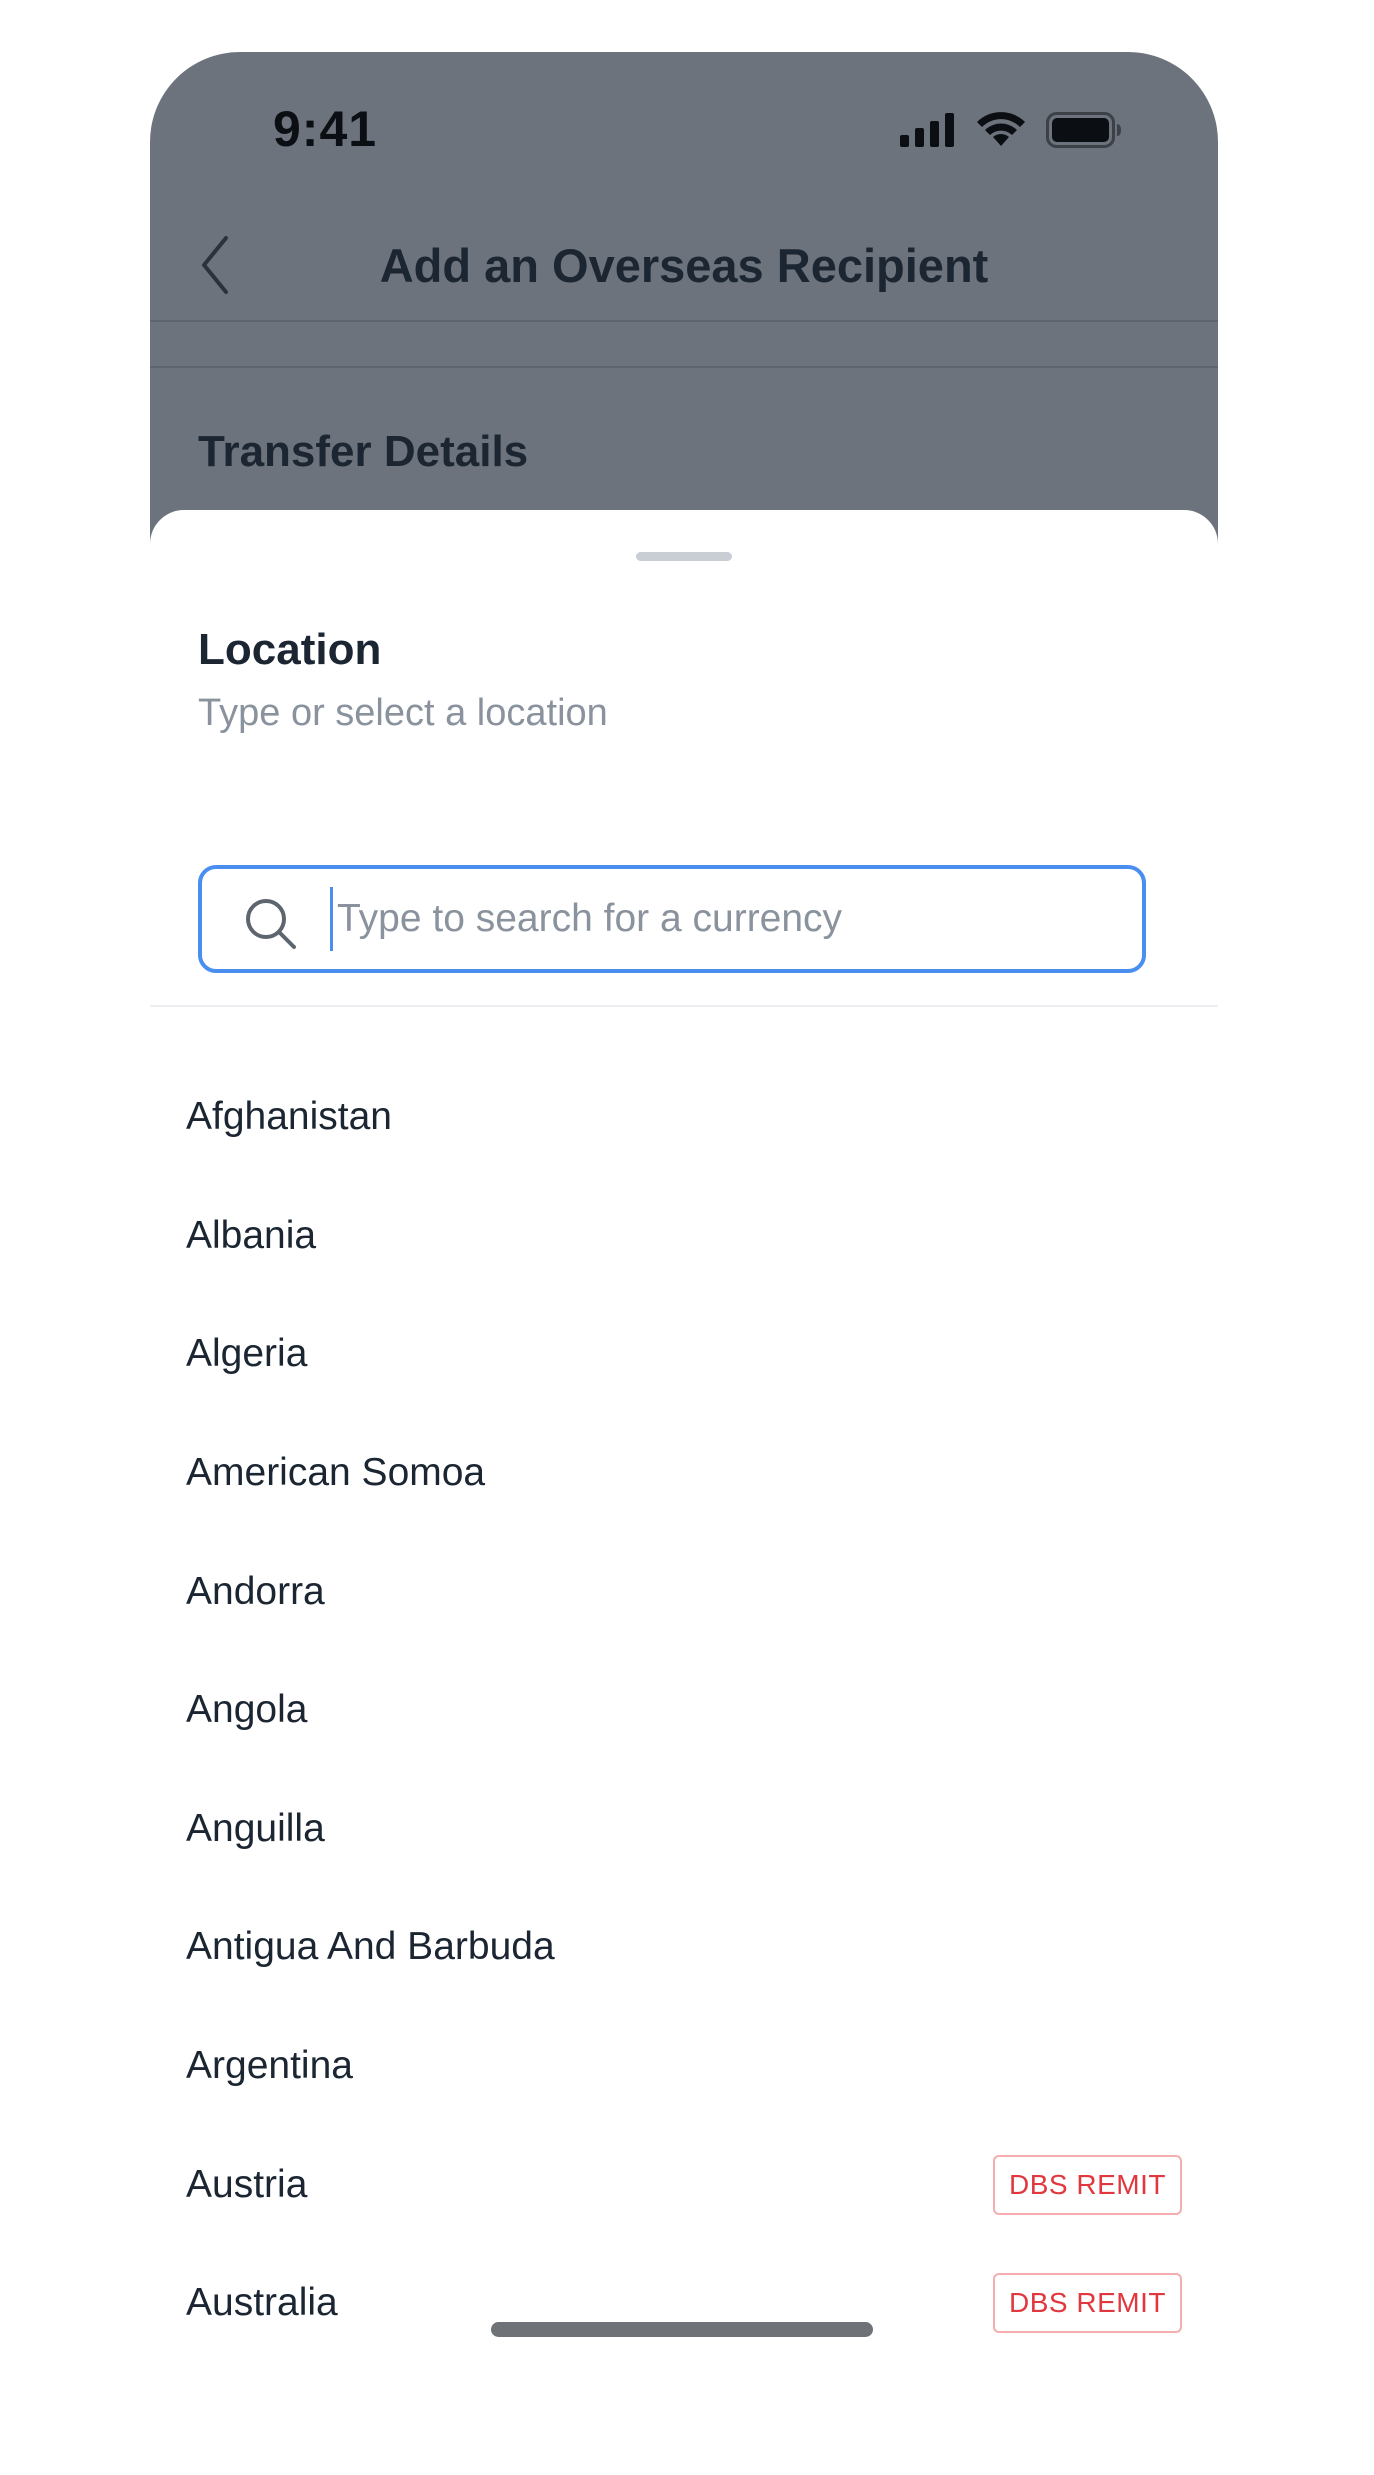 The width and height of the screenshot is (1374, 2475). Describe the element at coordinates (1001, 129) in the screenshot. I see `wifi-icon` at that location.